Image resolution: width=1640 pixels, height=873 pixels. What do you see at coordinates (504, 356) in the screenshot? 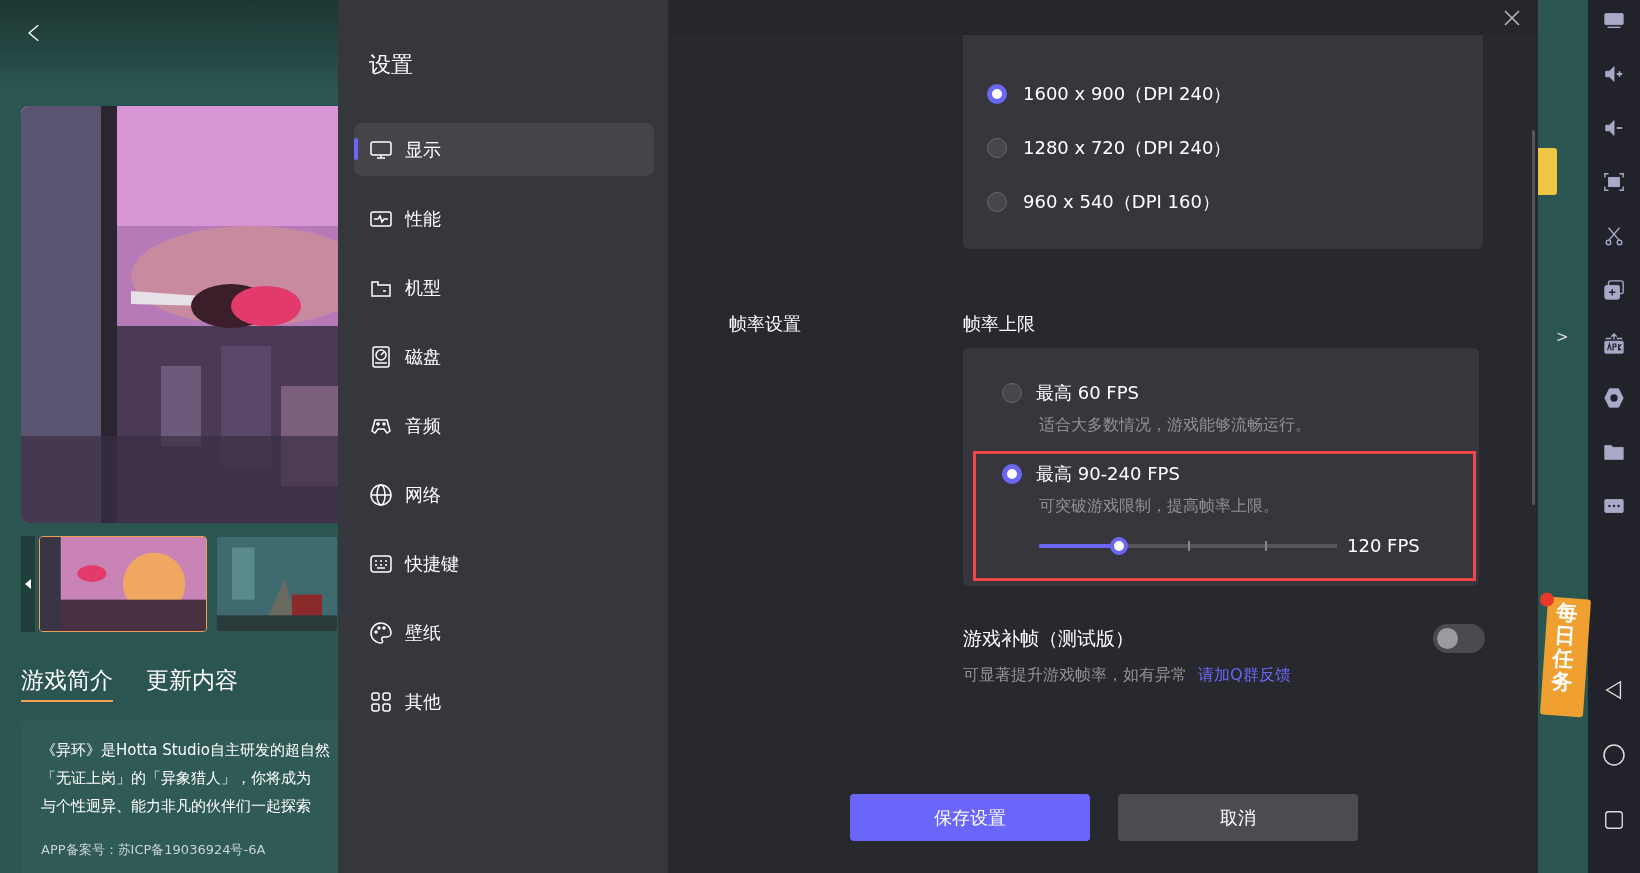
I see `menu-item: 磁盘` at bounding box center [504, 356].